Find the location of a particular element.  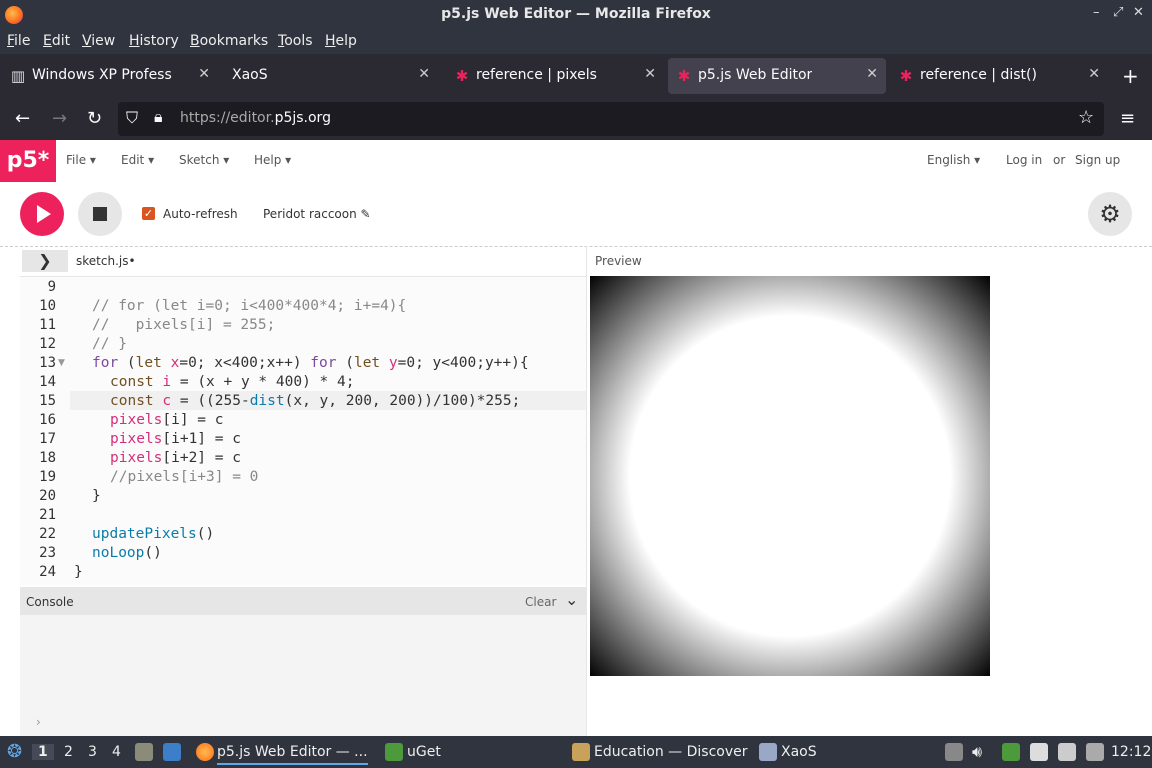

tab-reference-pixels: ✱ reference | pixels ✕ is located at coordinates (555, 76).